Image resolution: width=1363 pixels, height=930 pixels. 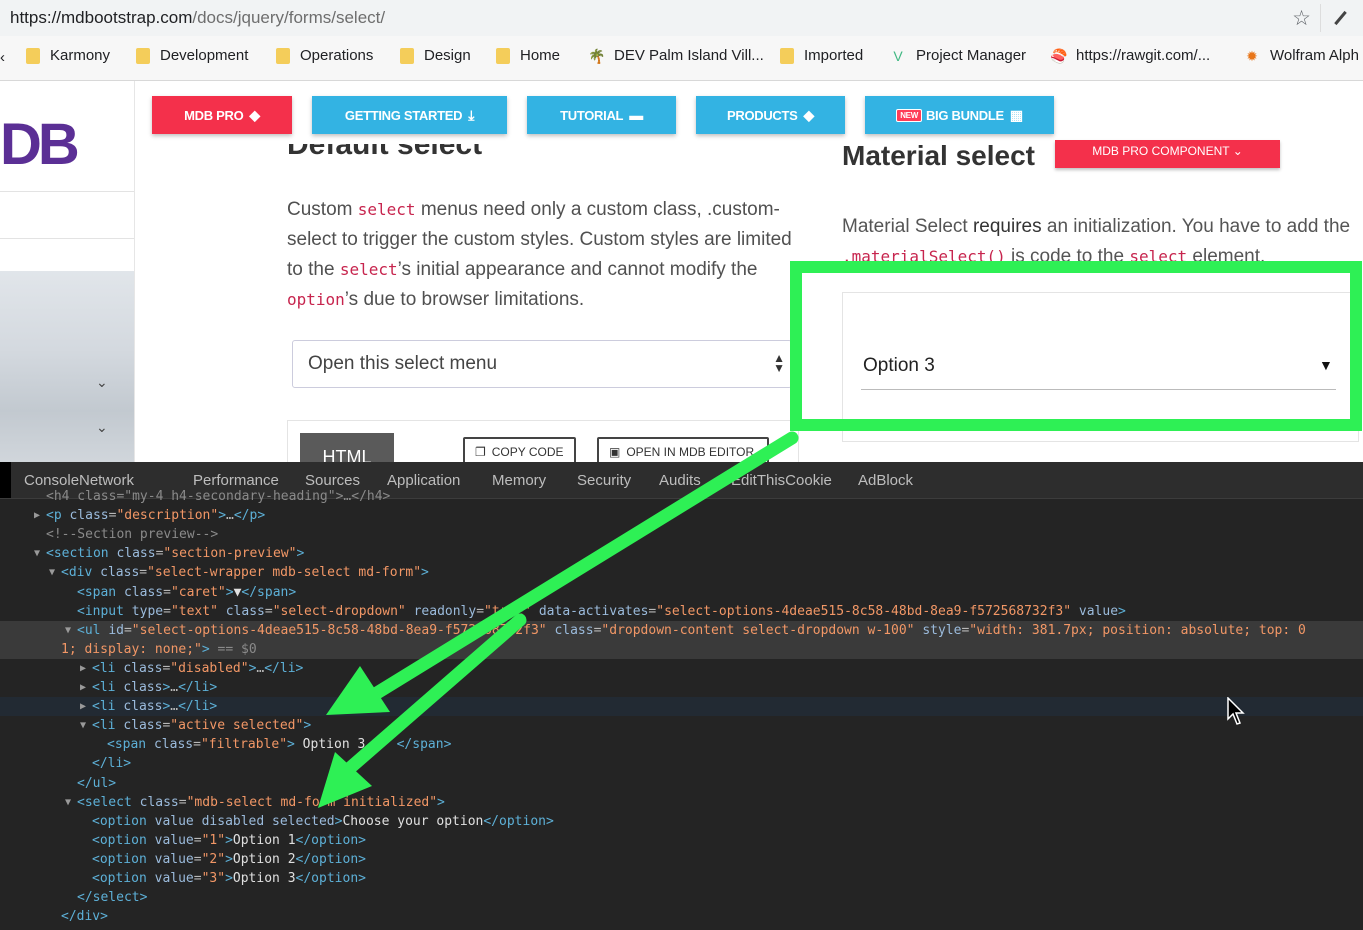 I want to click on arrow-to-select-element, so click(x=422, y=710).